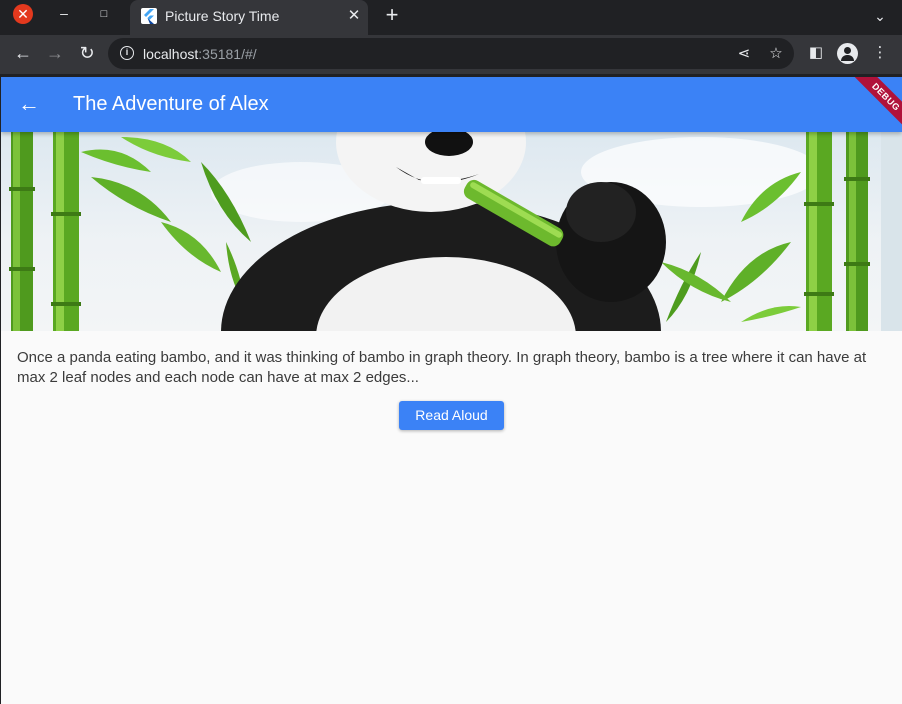 The width and height of the screenshot is (902, 704). I want to click on bookmark-star-icon: ☆, so click(776, 54).